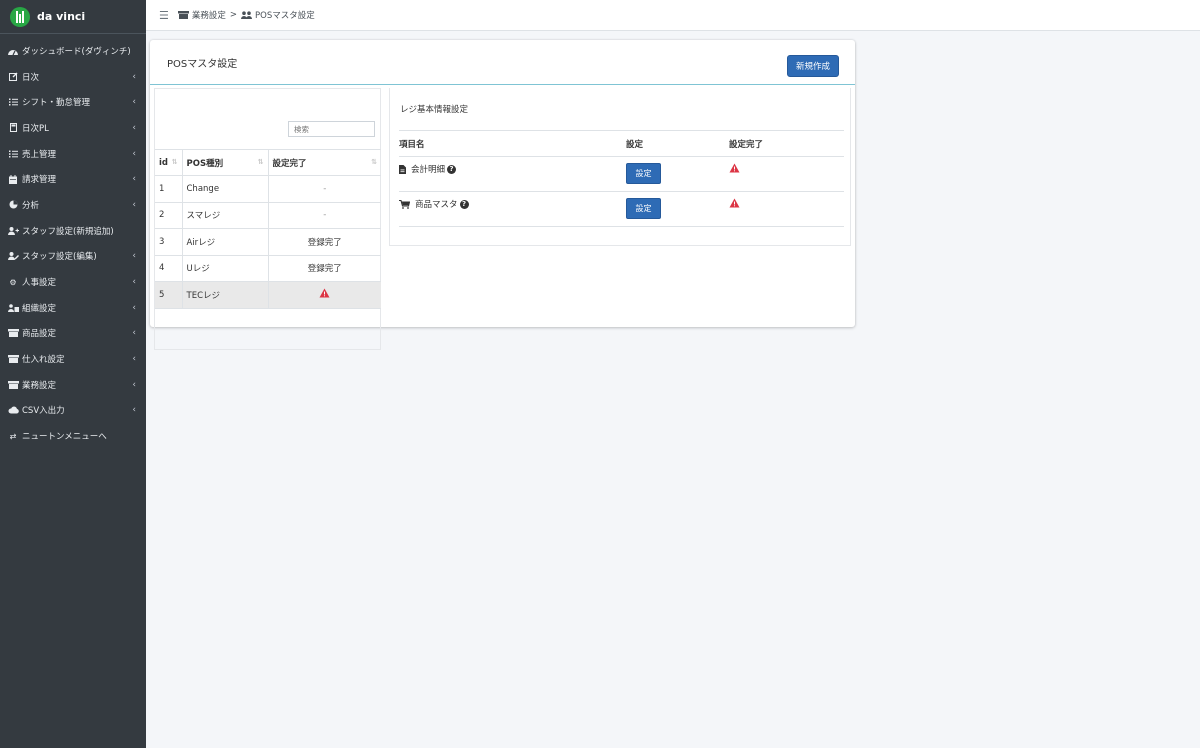  What do you see at coordinates (512, 143) in the screenshot?
I see `column-header-item: 項目名` at bounding box center [512, 143].